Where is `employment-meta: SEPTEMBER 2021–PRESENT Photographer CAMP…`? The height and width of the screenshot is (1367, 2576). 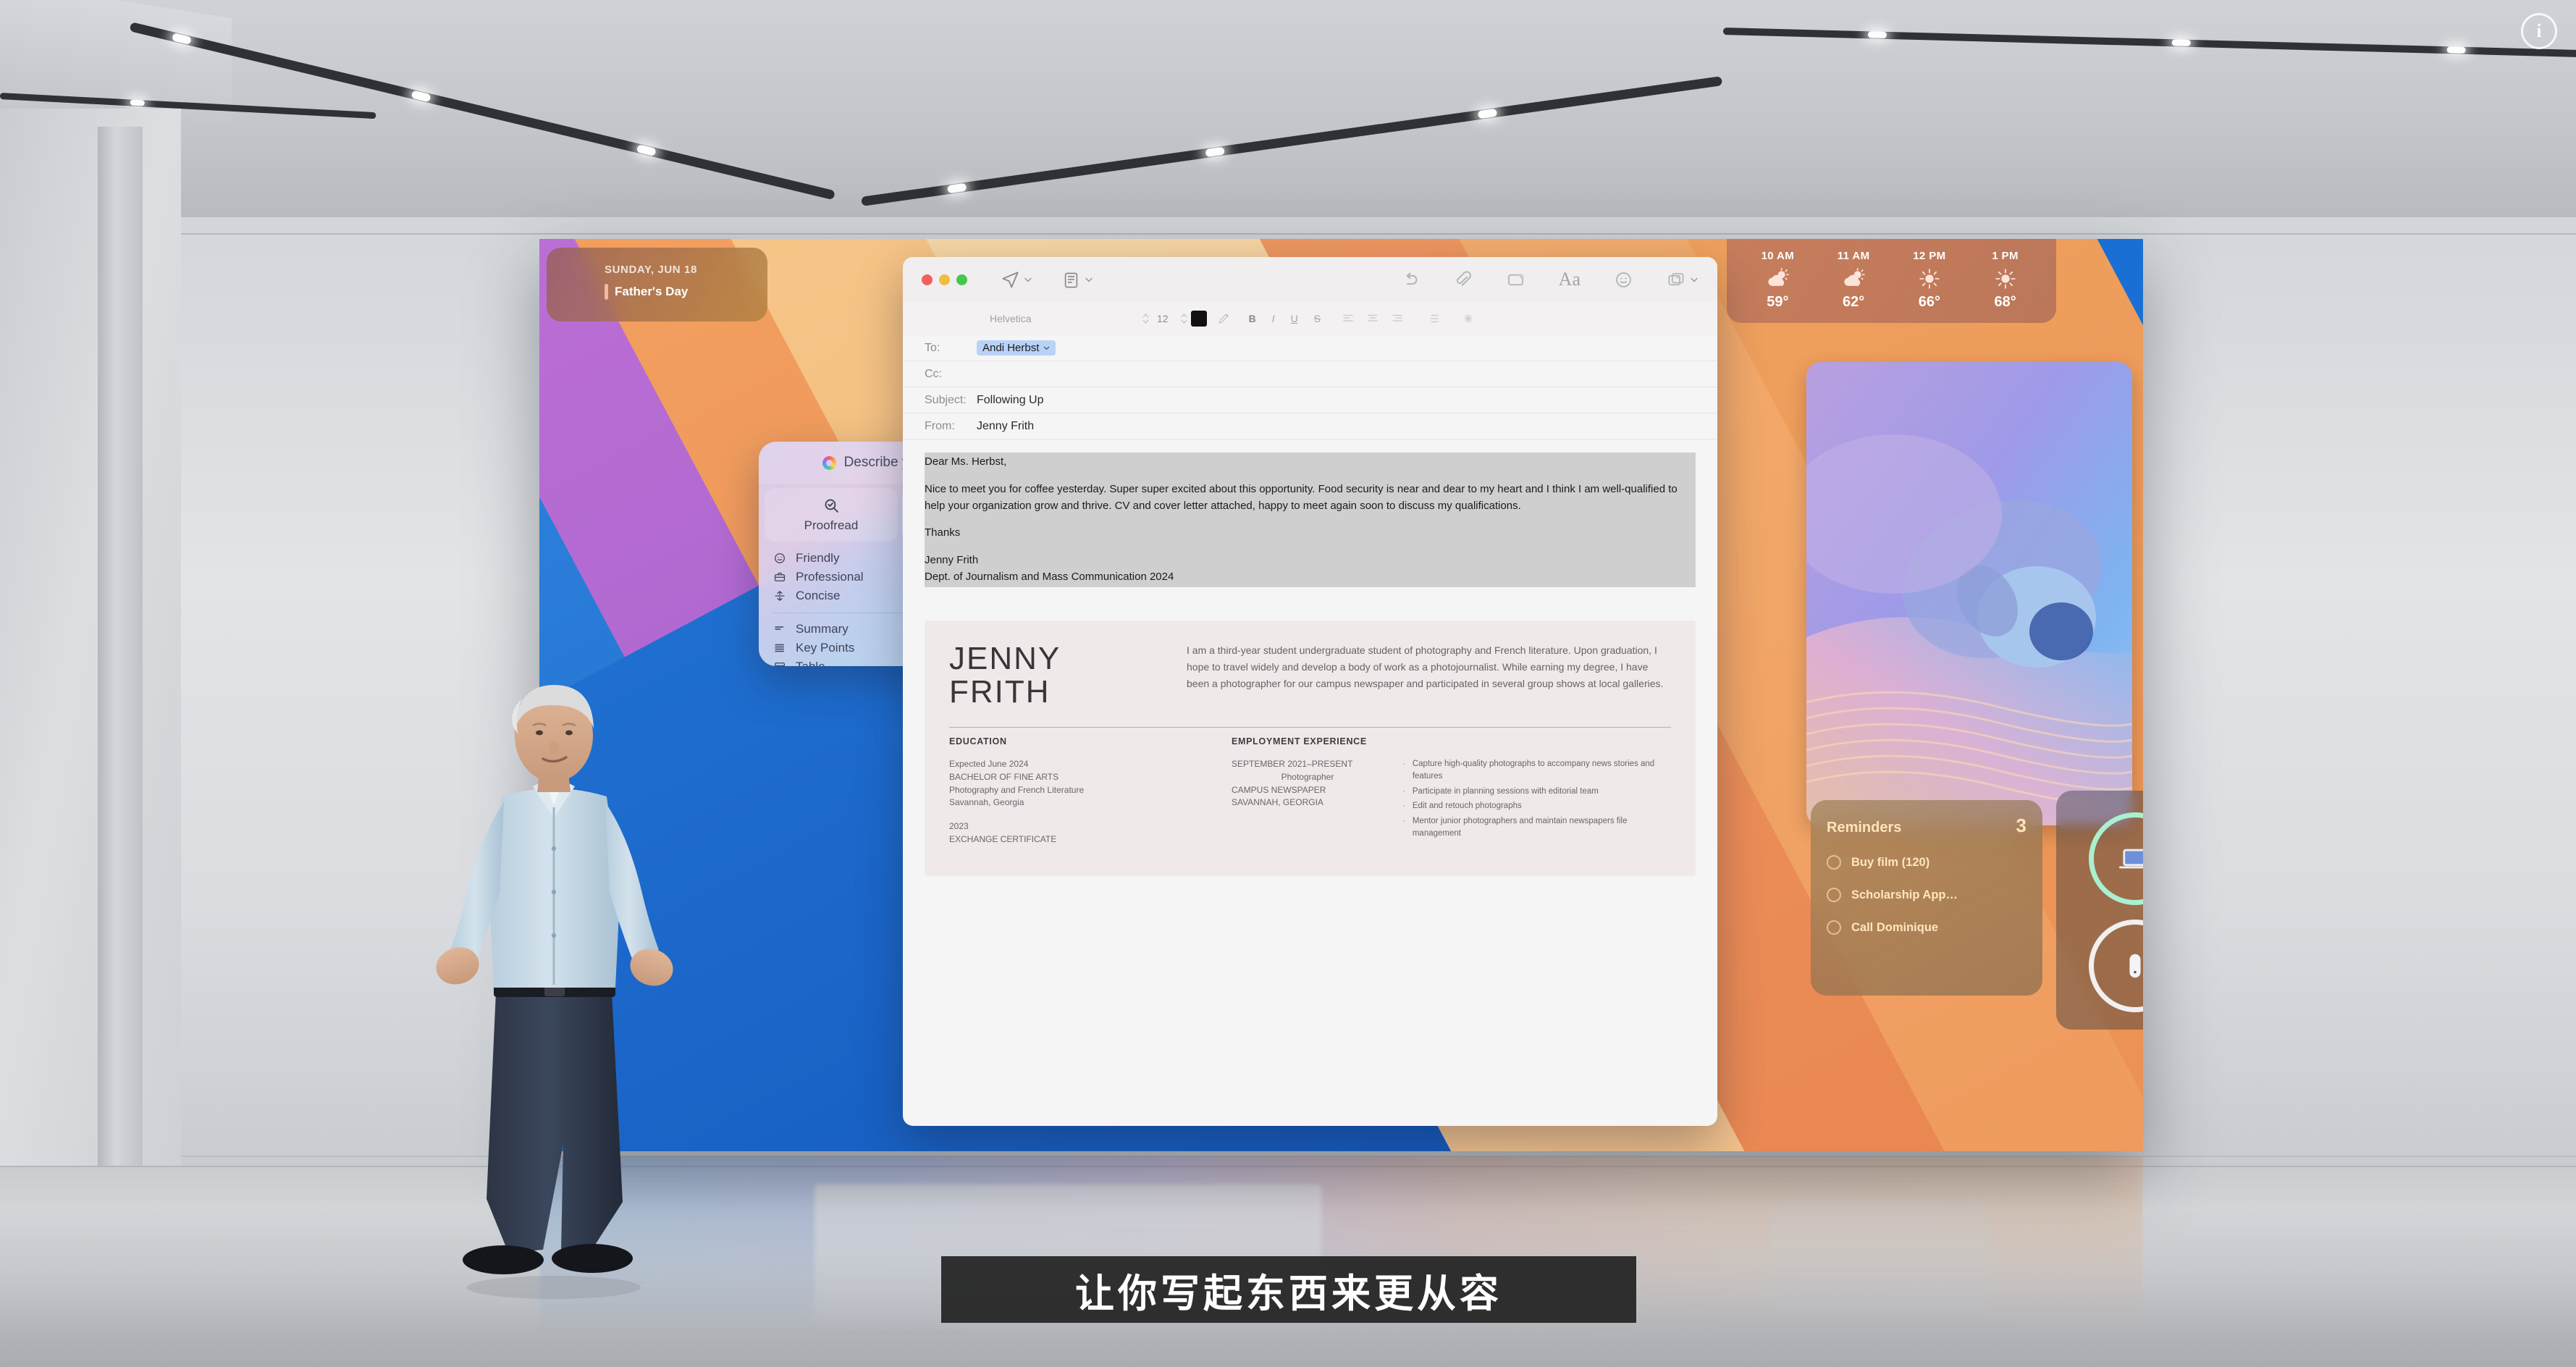
employment-meta: SEPTEMBER 2021–PRESENT Photographer CAMP… is located at coordinates (1308, 800).